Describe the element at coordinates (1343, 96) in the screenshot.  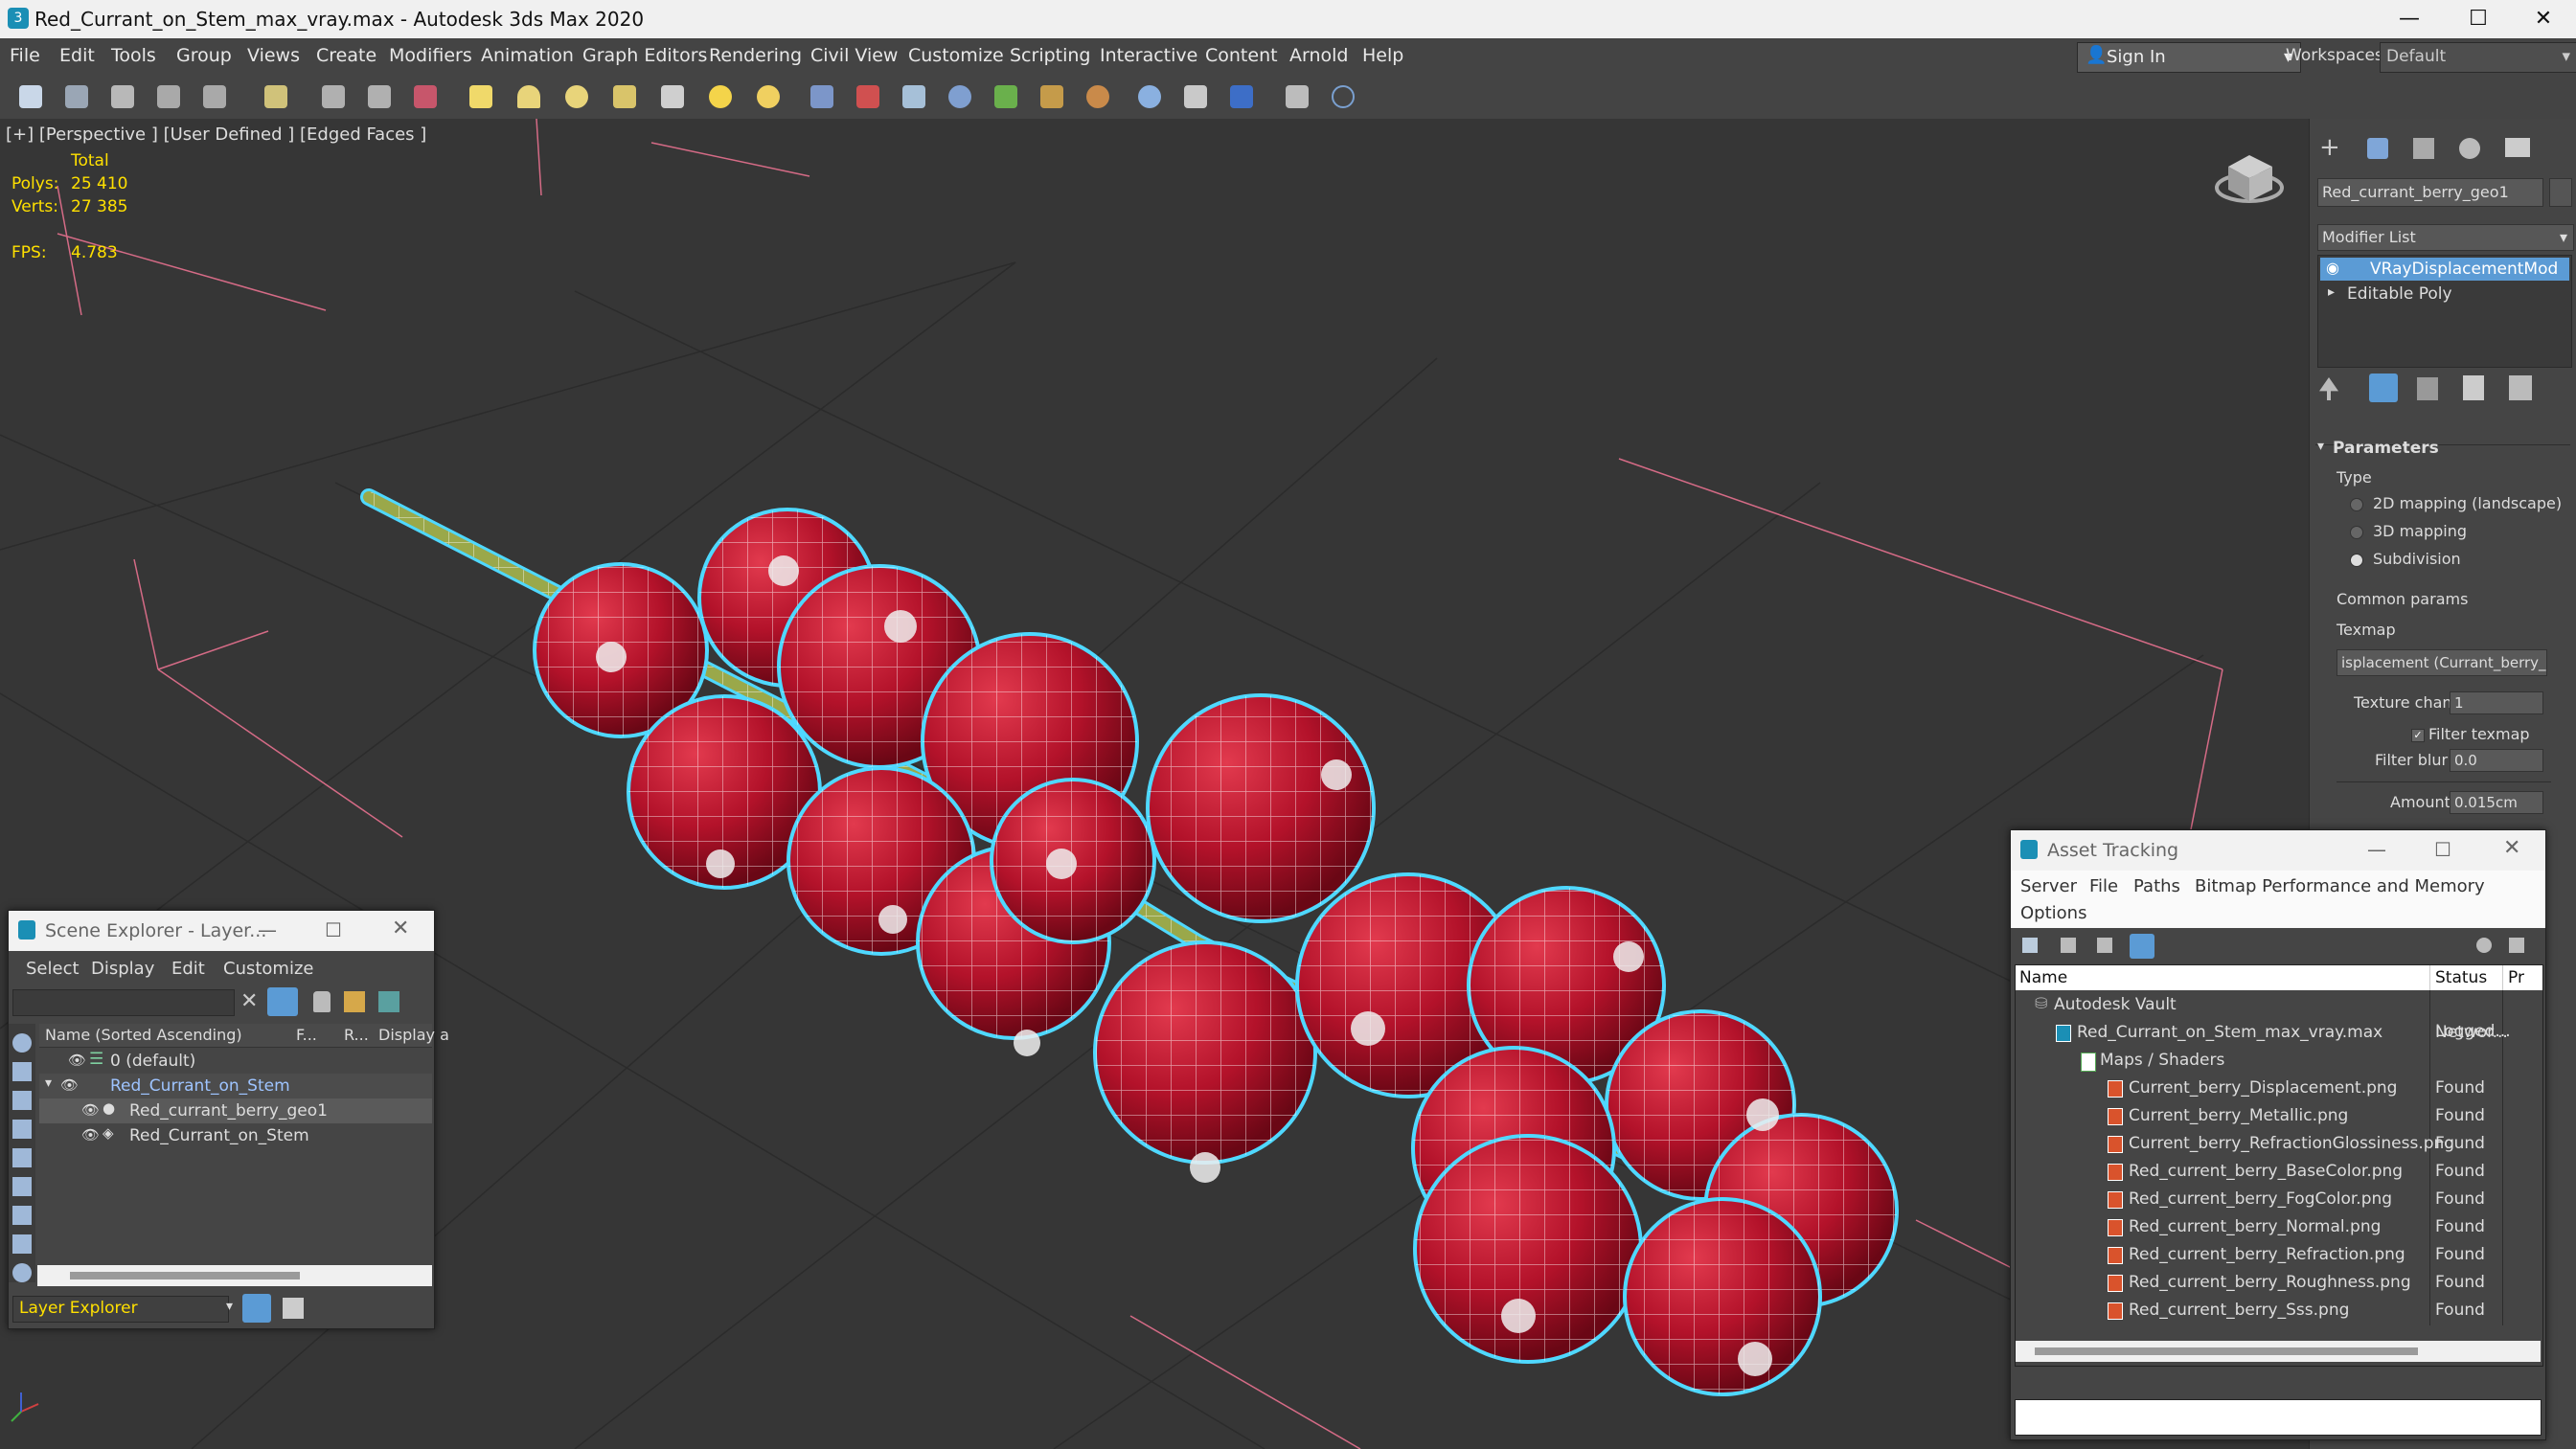
I see `help-icon` at that location.